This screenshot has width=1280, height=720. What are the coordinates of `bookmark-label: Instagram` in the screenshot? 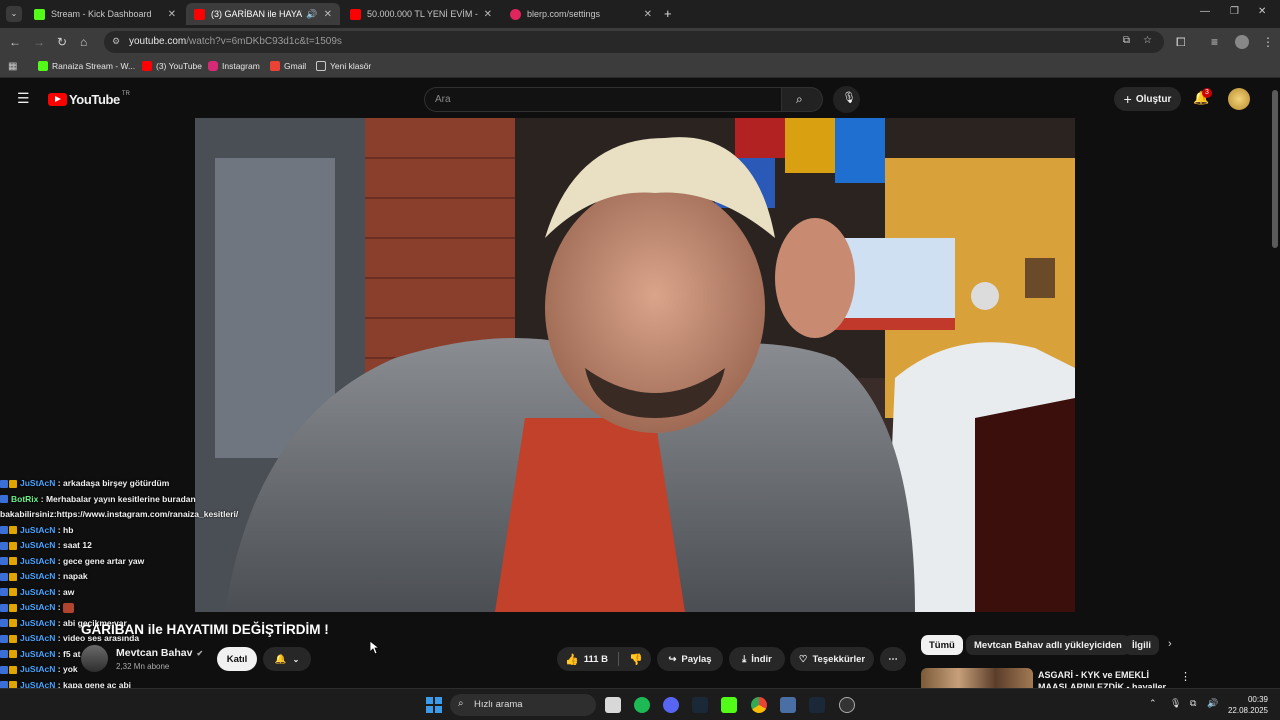 It's located at (241, 66).